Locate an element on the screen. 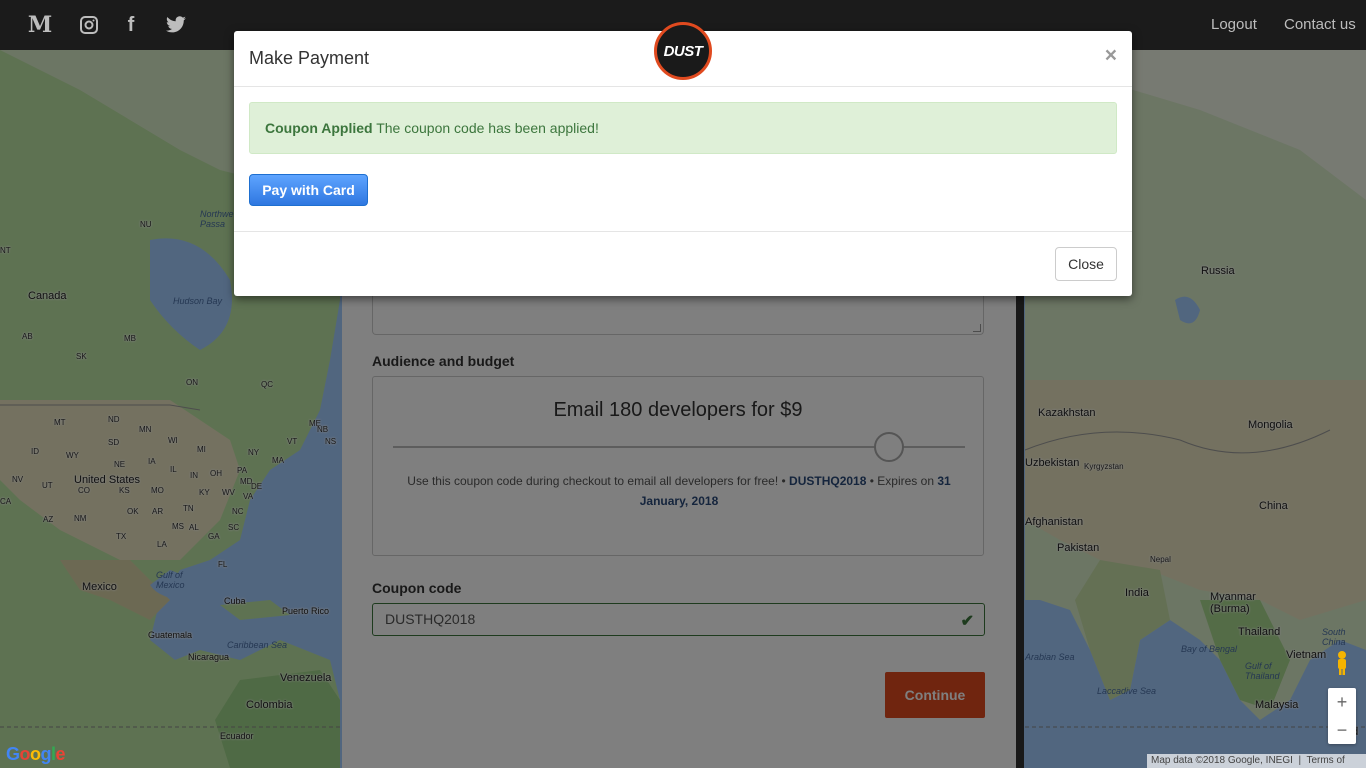  zoom-out-button: − is located at coordinates (1342, 730).